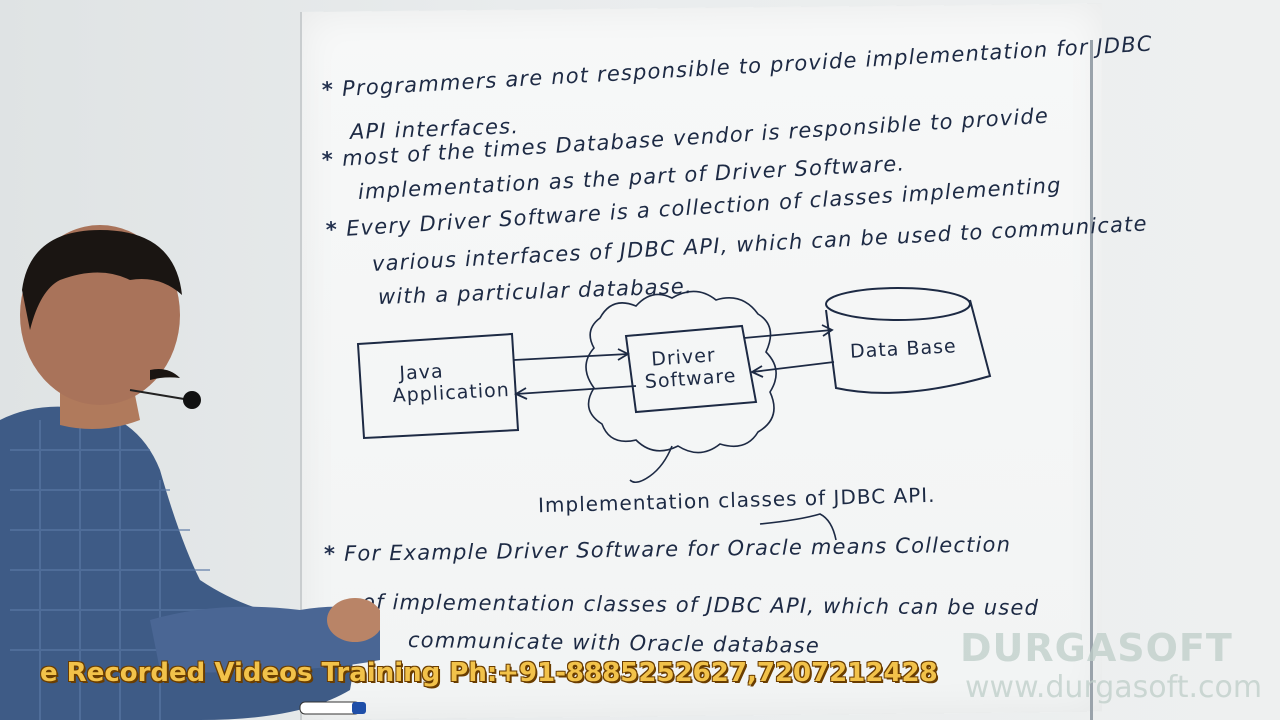  I want to click on arrow-driver-to-java, so click(576, 390).